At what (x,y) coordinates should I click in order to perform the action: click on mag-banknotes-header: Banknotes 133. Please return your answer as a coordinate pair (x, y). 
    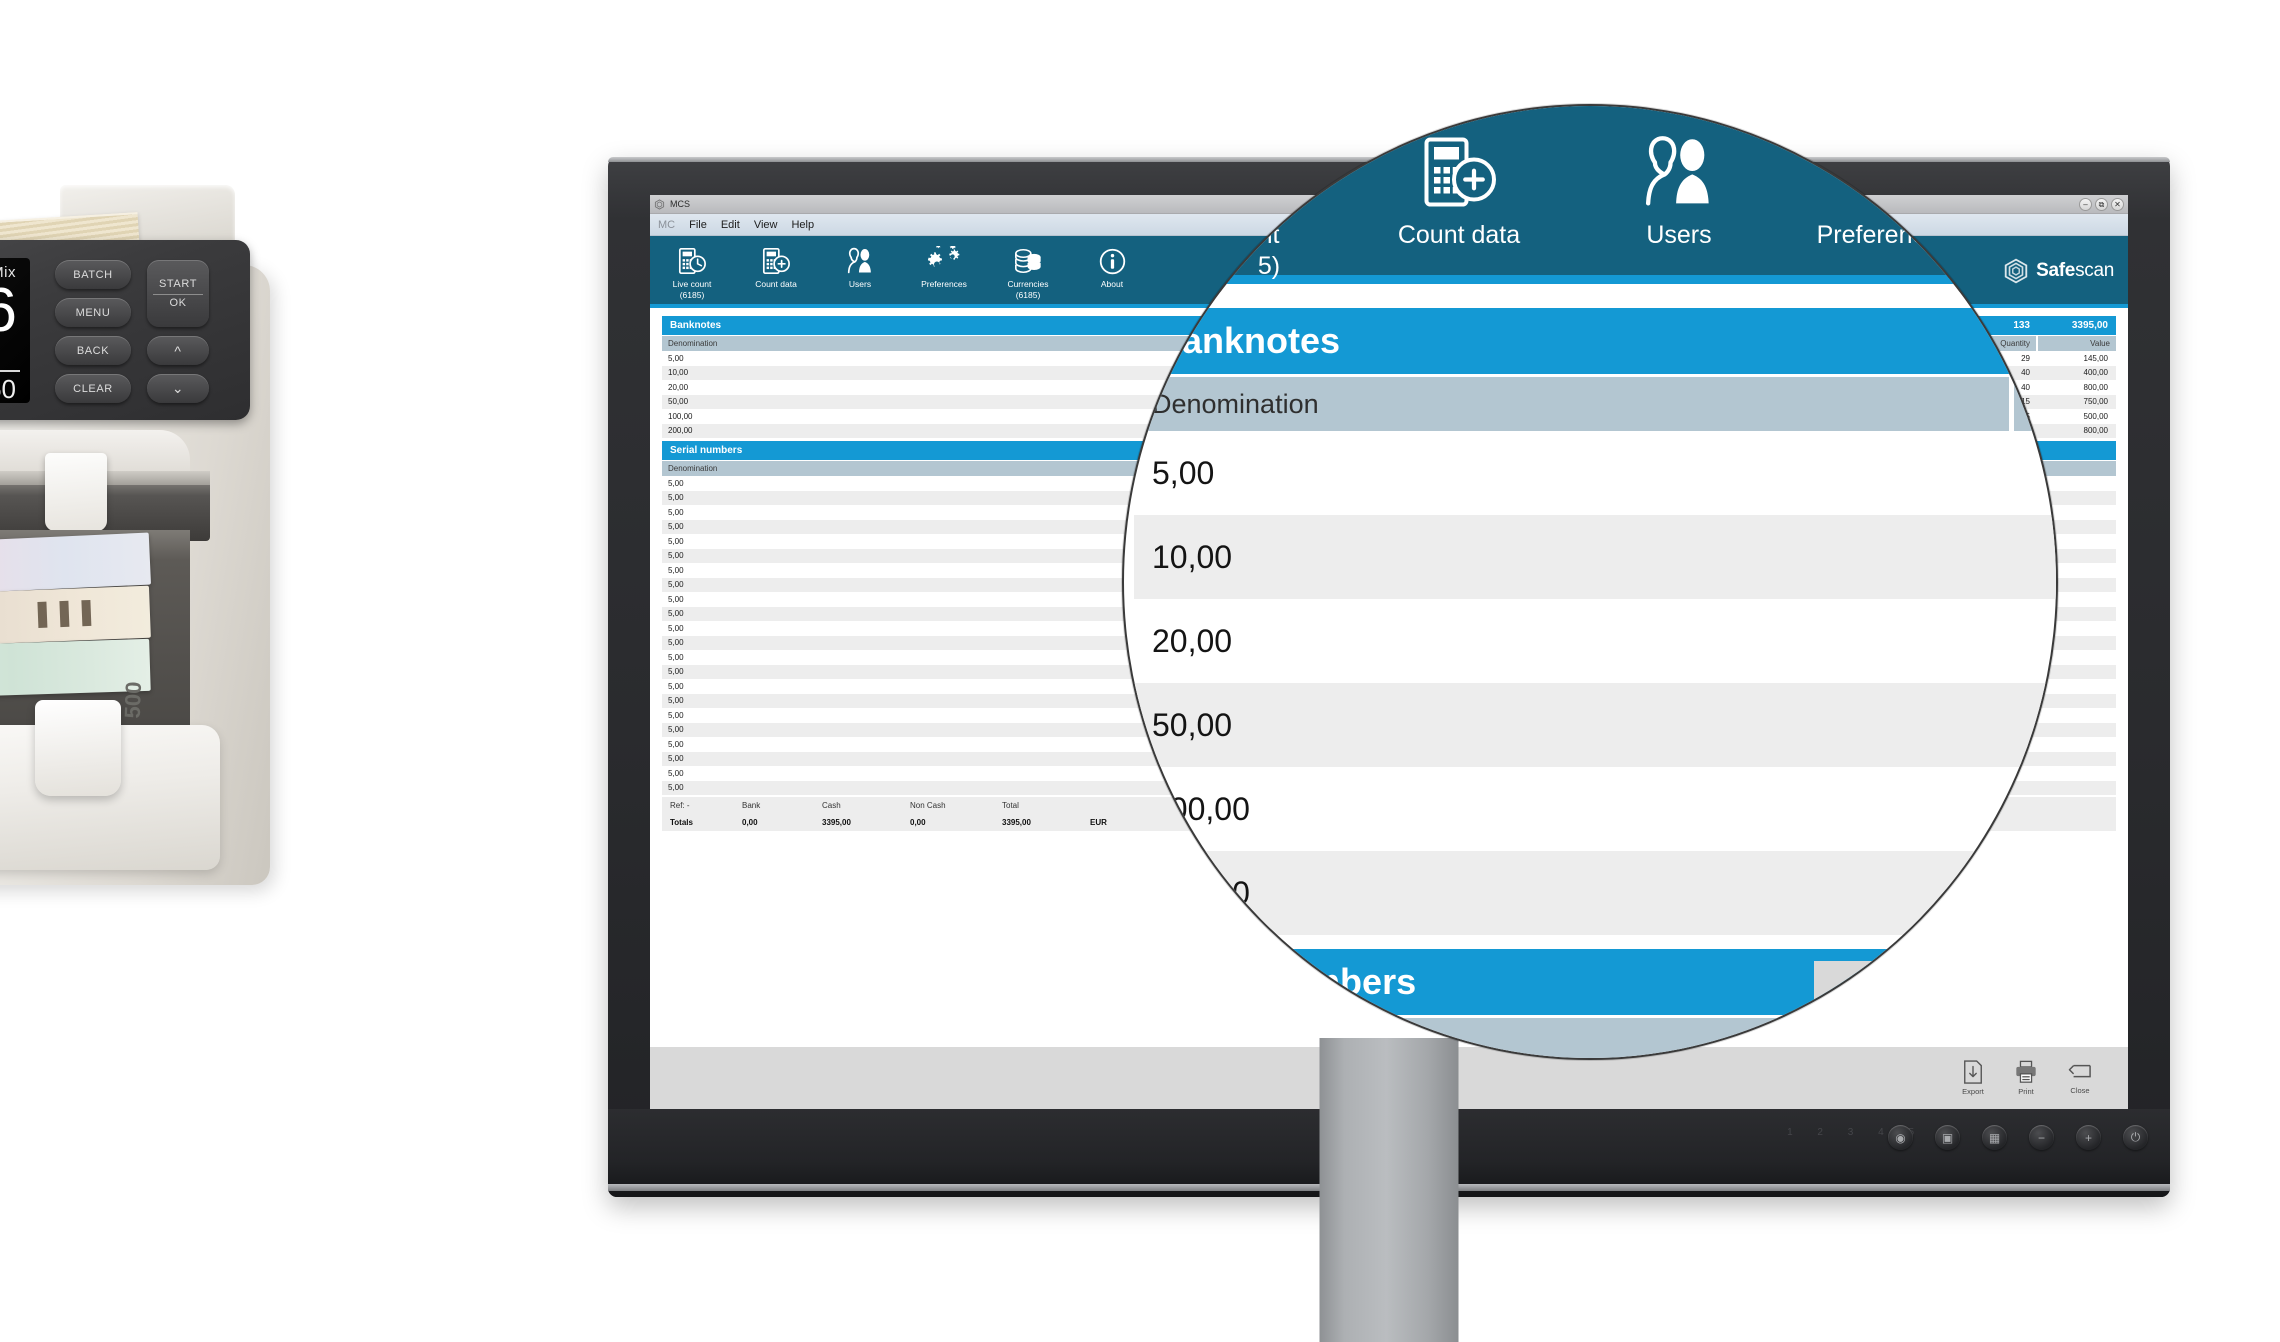
    Looking at the image, I should click on (1595, 341).